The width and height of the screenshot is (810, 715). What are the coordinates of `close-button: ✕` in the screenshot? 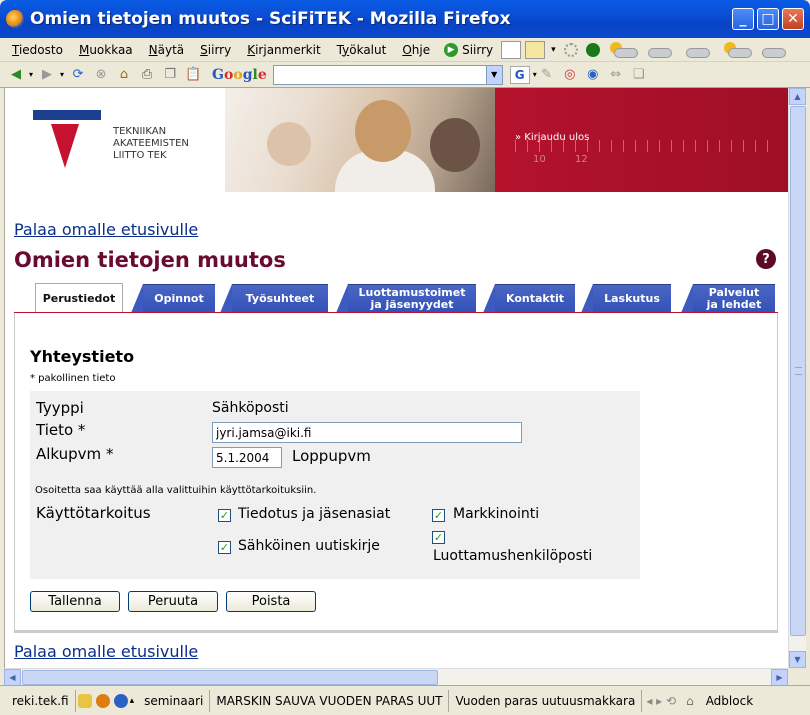 It's located at (793, 19).